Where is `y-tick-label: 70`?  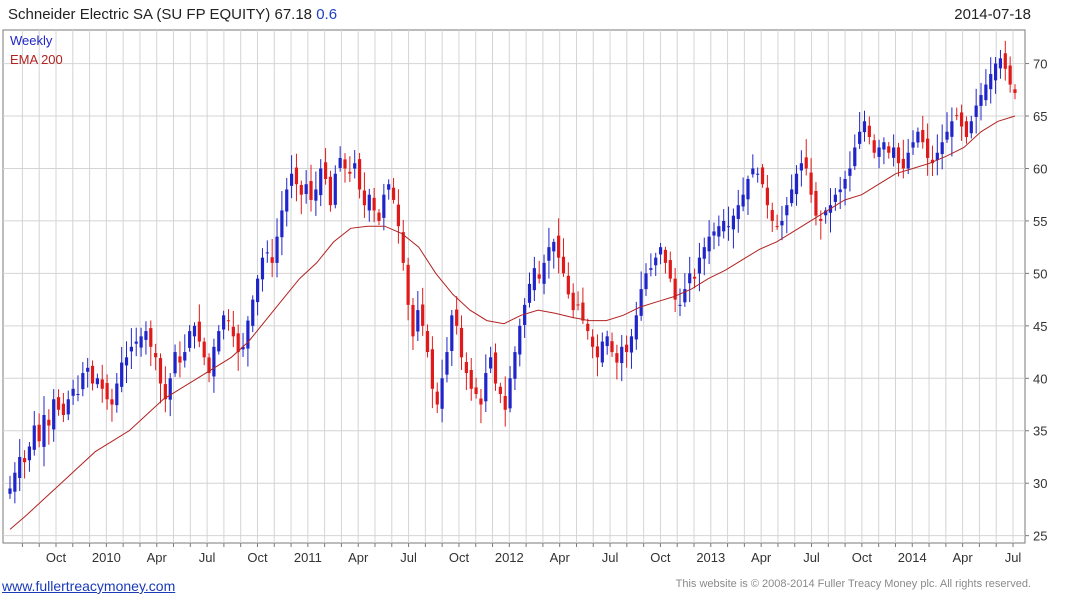
y-tick-label: 70 is located at coordinates (1040, 64).